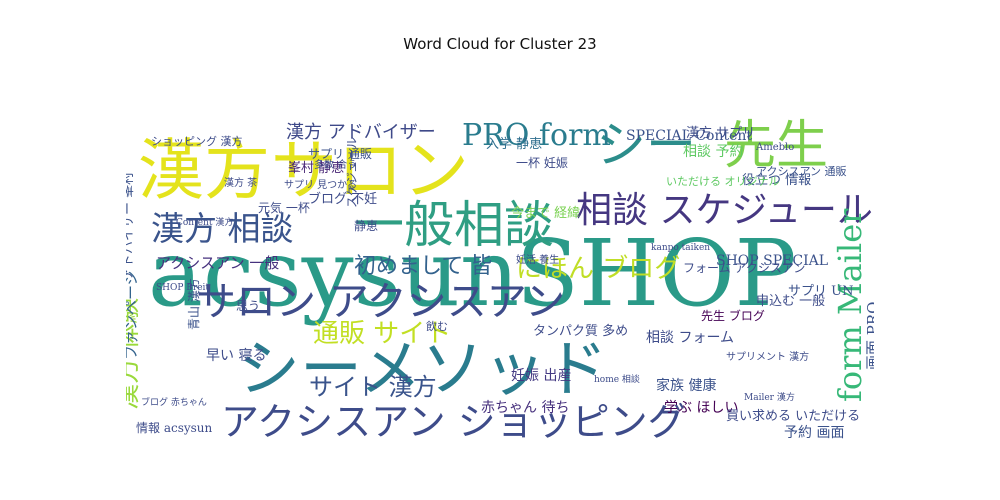  I want to click on cloud-word: 今まで 経緯, so click(545, 213).